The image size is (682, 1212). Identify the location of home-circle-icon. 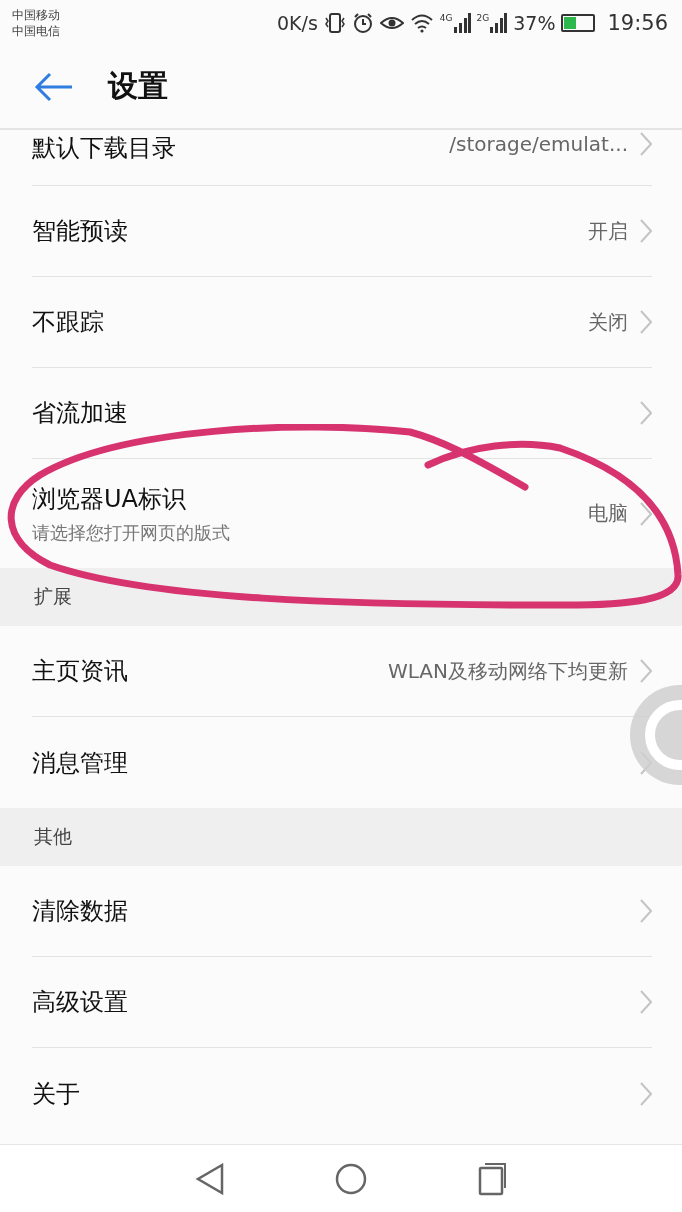
(351, 1178).